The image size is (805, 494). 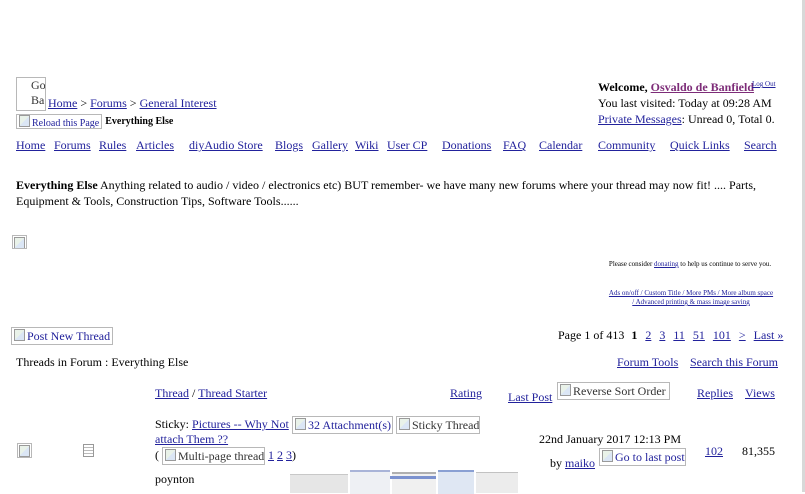 What do you see at coordinates (221, 456) in the screenshot?
I see `multipage-alt: Multi-page thread` at bounding box center [221, 456].